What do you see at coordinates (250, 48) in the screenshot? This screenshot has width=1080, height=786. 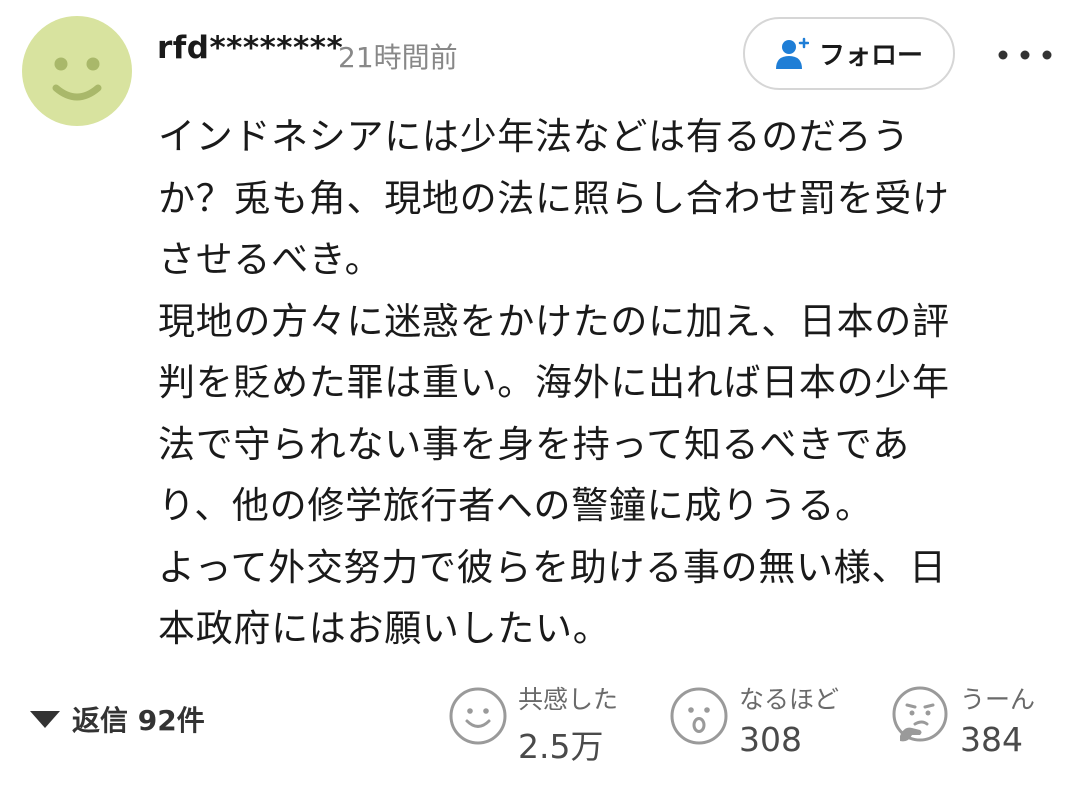 I see `username: rfd********` at bounding box center [250, 48].